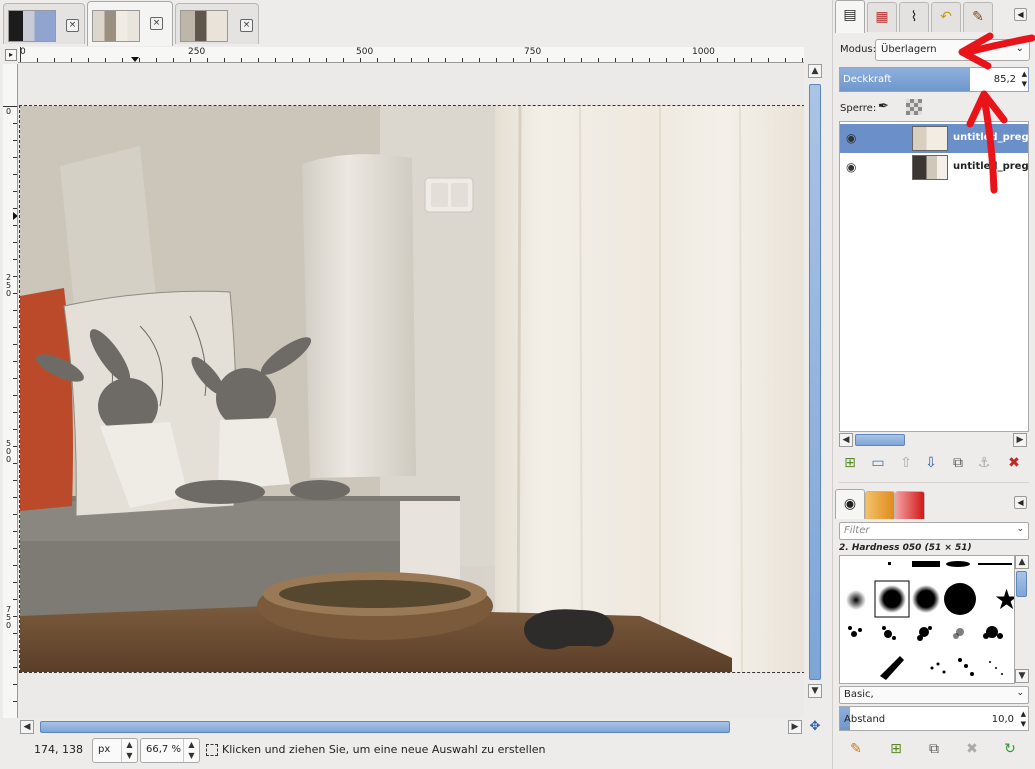 The height and width of the screenshot is (769, 1035). I want to click on brush-actions: ✎ ⊞ ⧉ ✖ ↻, so click(934, 749).